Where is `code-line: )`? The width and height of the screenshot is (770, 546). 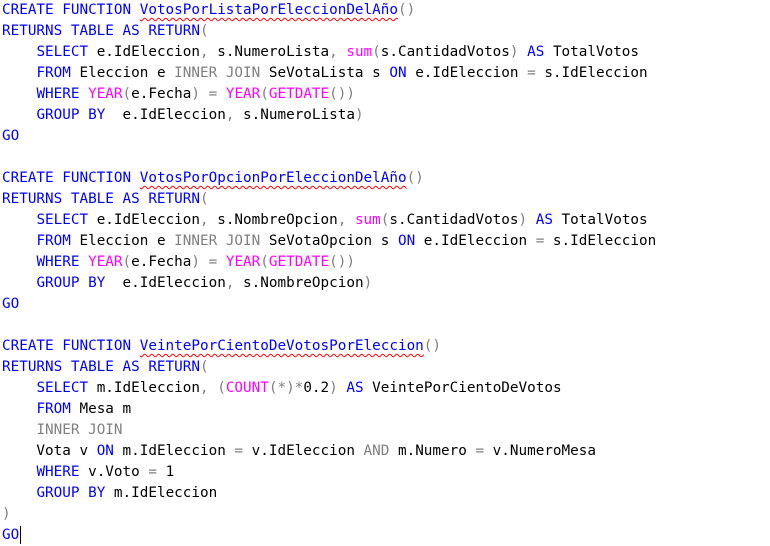
code-line: ) is located at coordinates (386, 514).